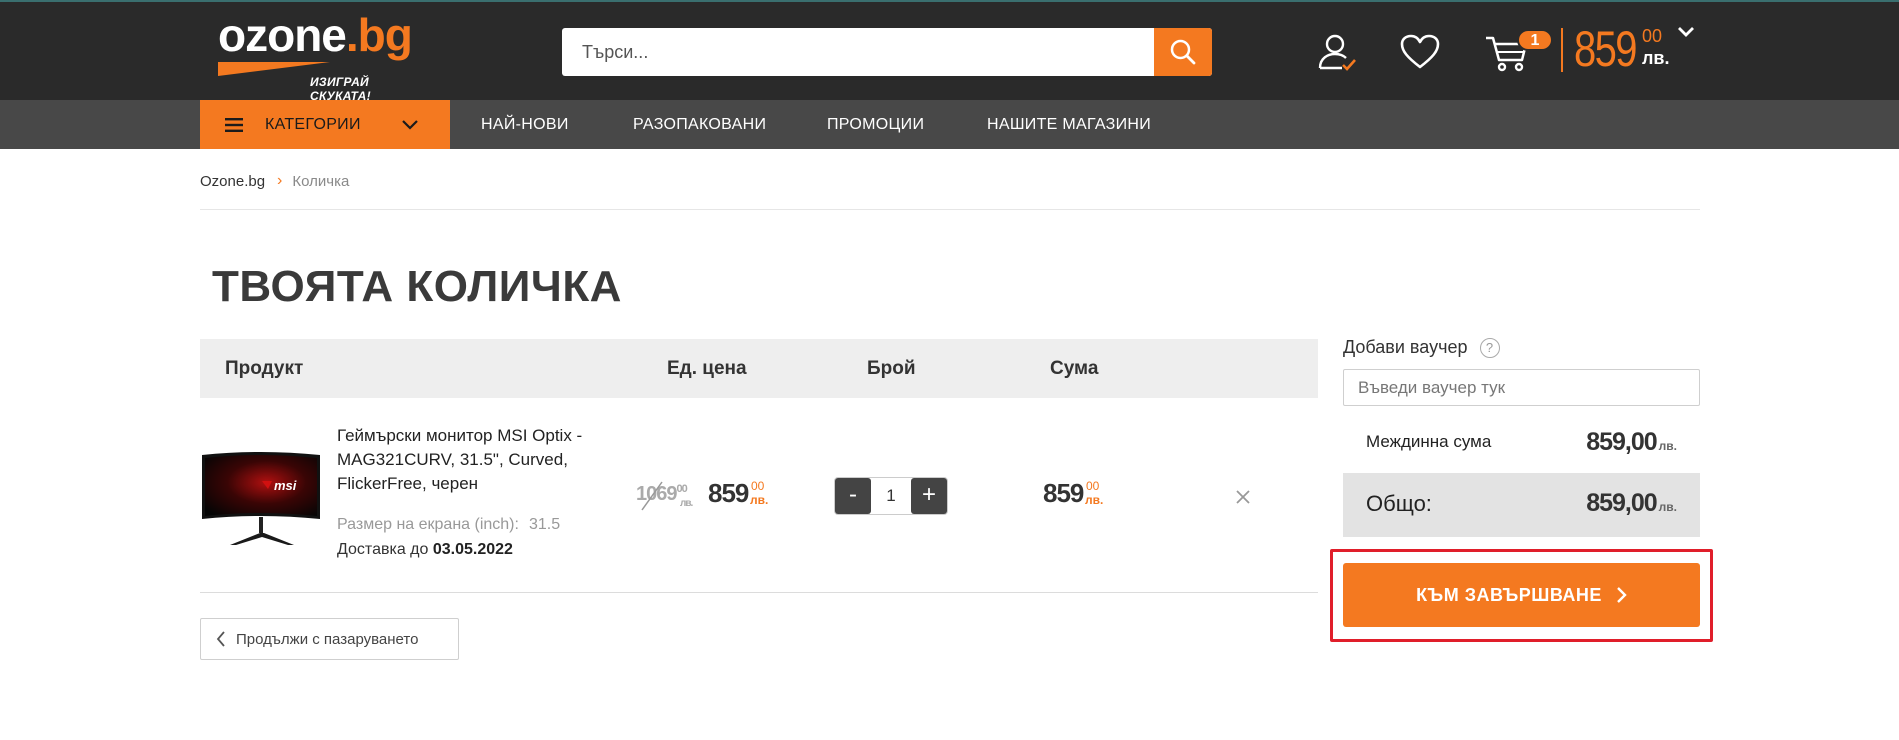 The height and width of the screenshot is (740, 1899). Describe the element at coordinates (1243, 497) in the screenshot. I see `remove-item-icon` at that location.